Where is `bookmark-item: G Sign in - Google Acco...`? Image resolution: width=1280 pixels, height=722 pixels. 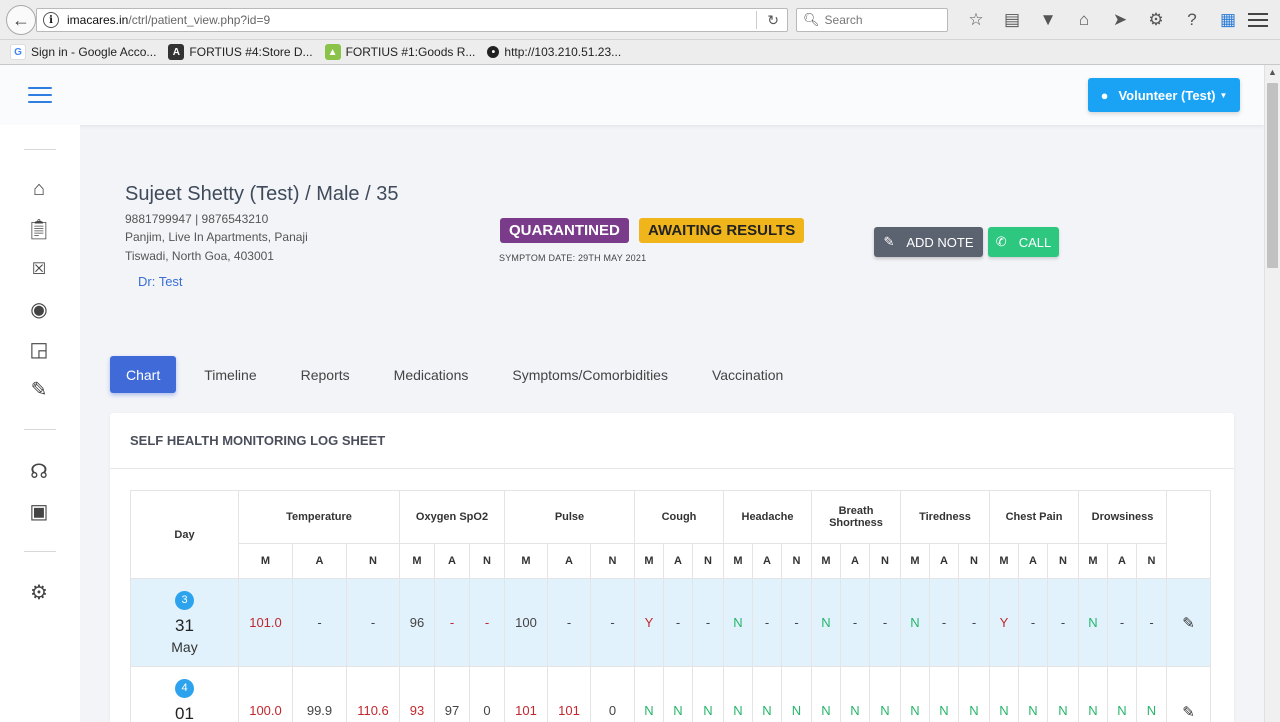 bookmark-item: G Sign in - Google Acco... is located at coordinates (83, 52).